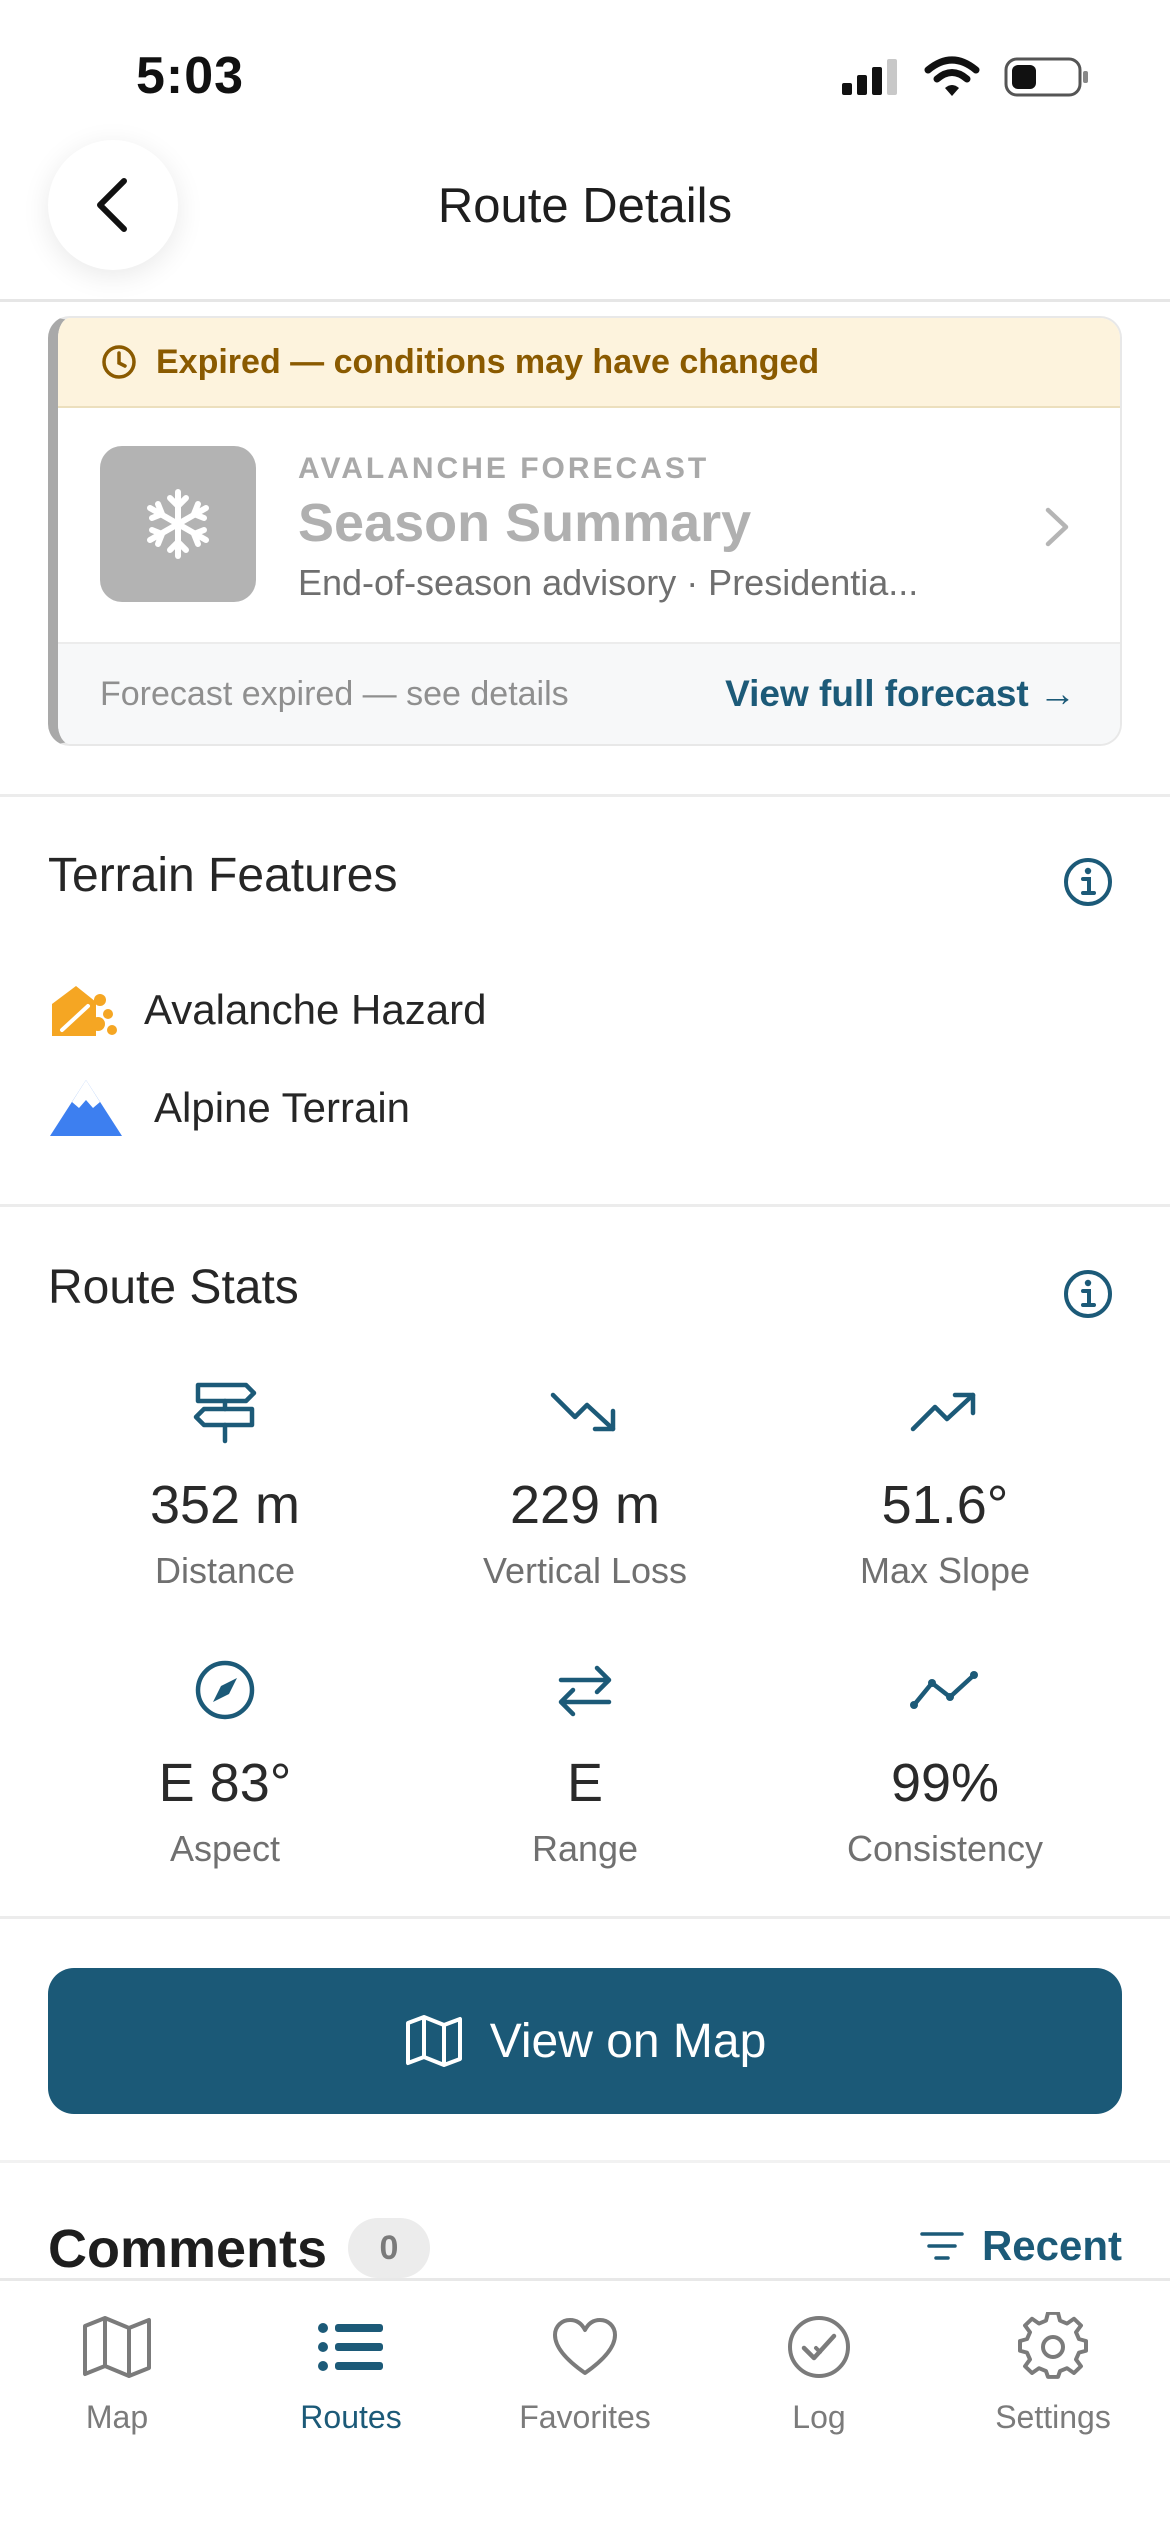 Image resolution: width=1170 pixels, height=2532 pixels. Describe the element at coordinates (351, 2371) in the screenshot. I see `tab-routes: Routes` at that location.